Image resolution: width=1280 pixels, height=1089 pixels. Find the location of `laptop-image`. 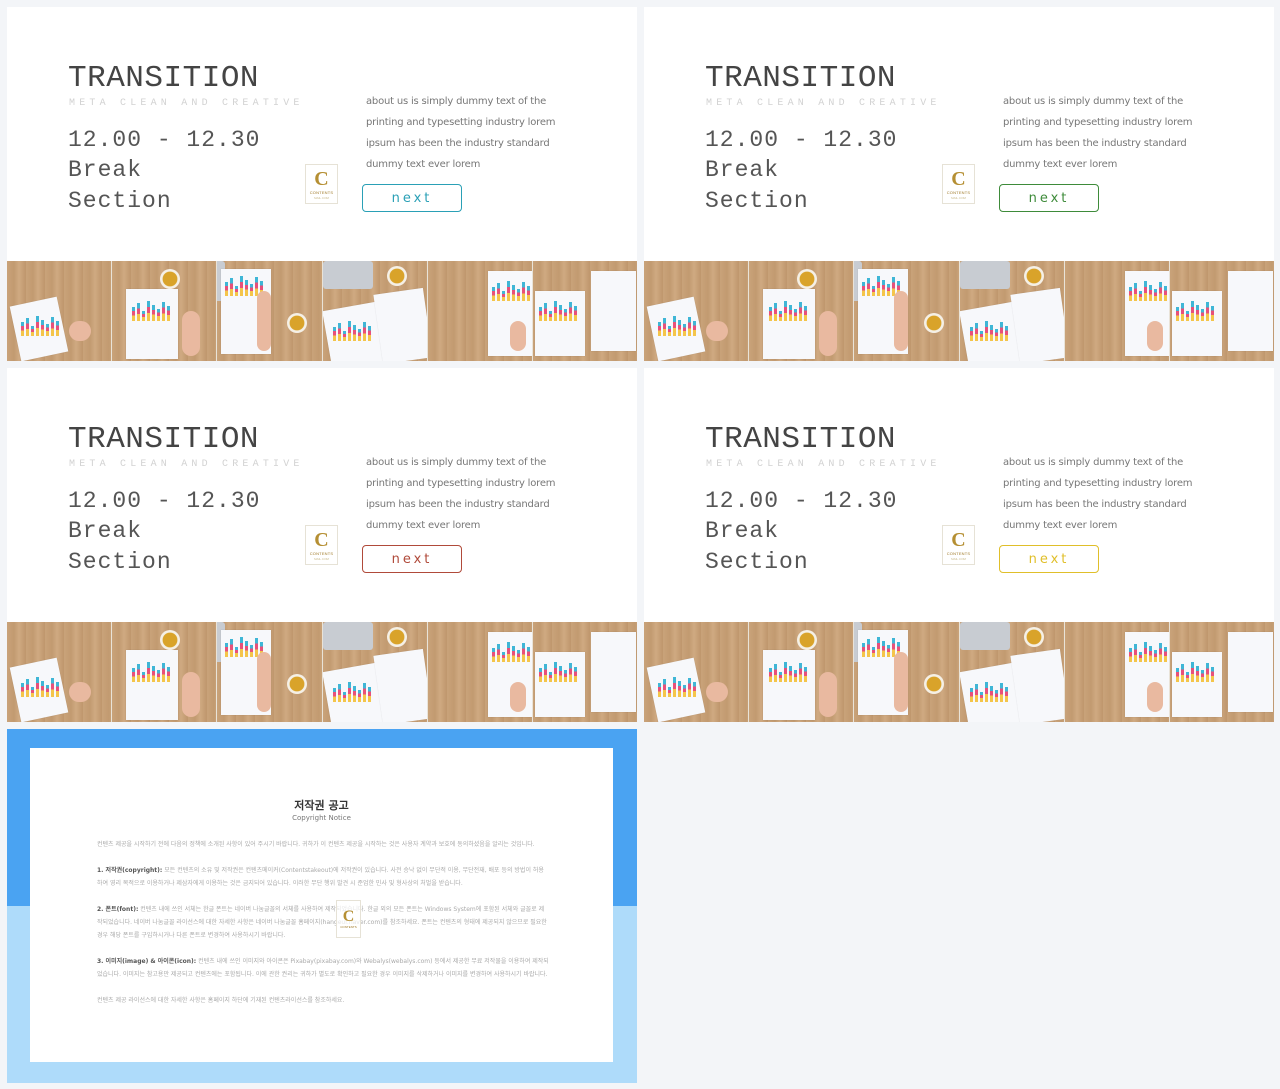

laptop-image is located at coordinates (347, 275).